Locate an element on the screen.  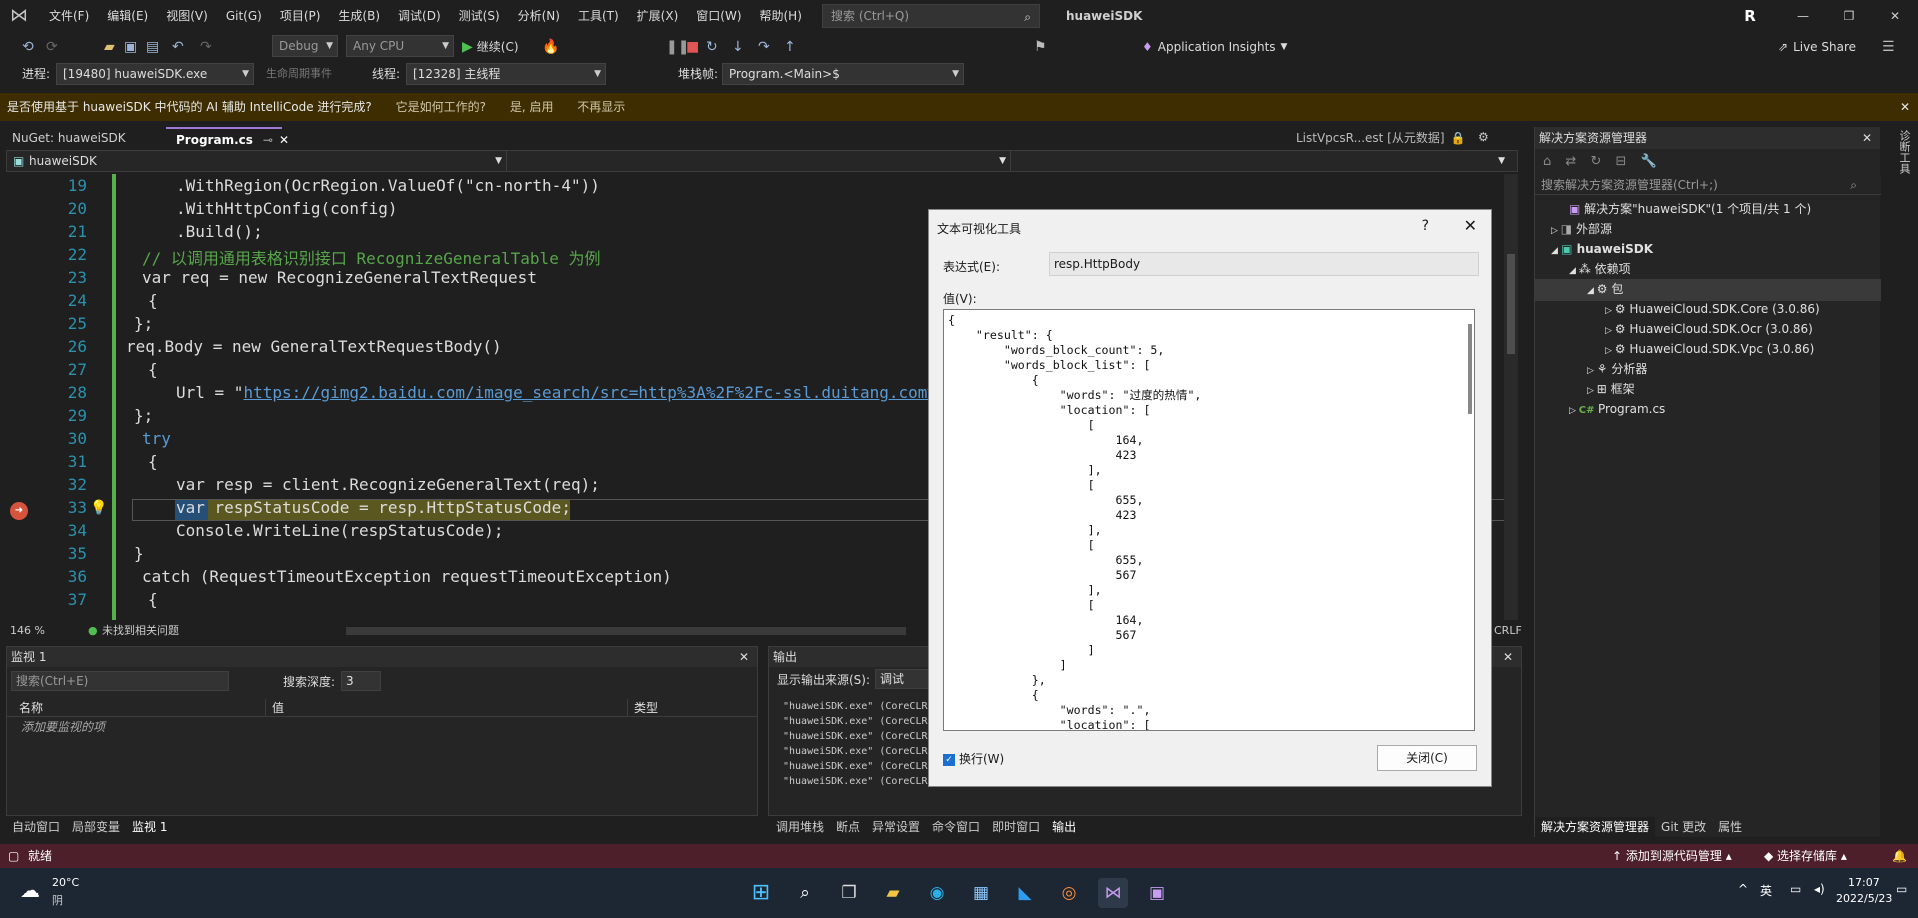
tab-nuget: NuGet: huaweiSDK is located at coordinates (69, 138).